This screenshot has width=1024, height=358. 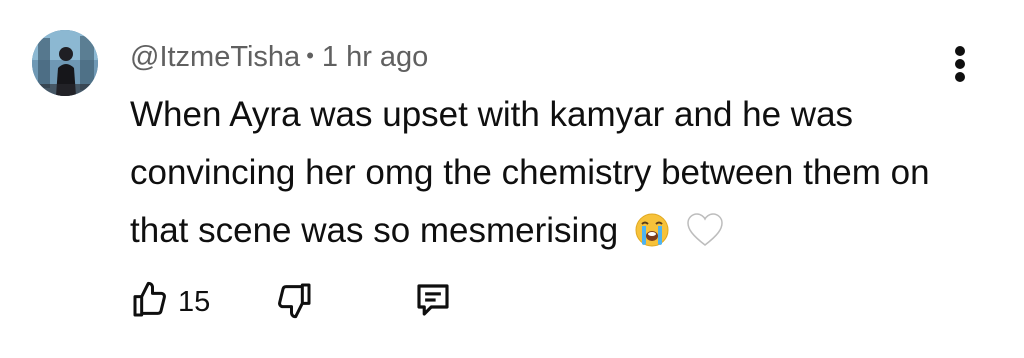 I want to click on loudly-crying-face-emoji, so click(x=652, y=237).